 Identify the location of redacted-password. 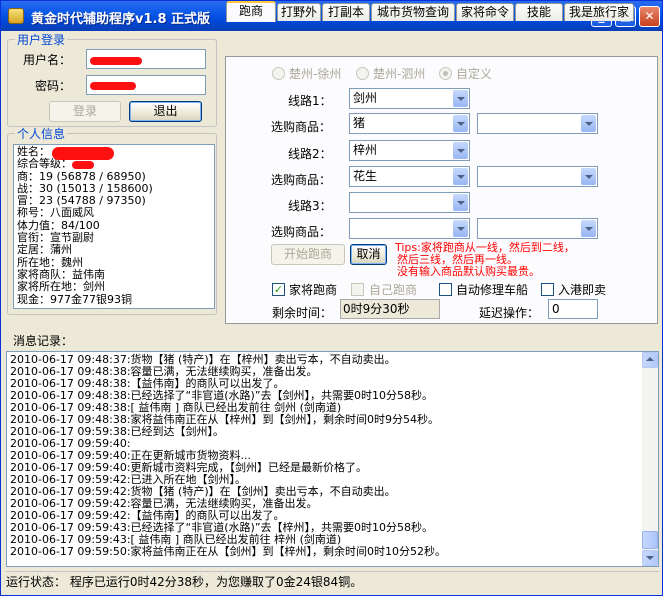
(113, 86).